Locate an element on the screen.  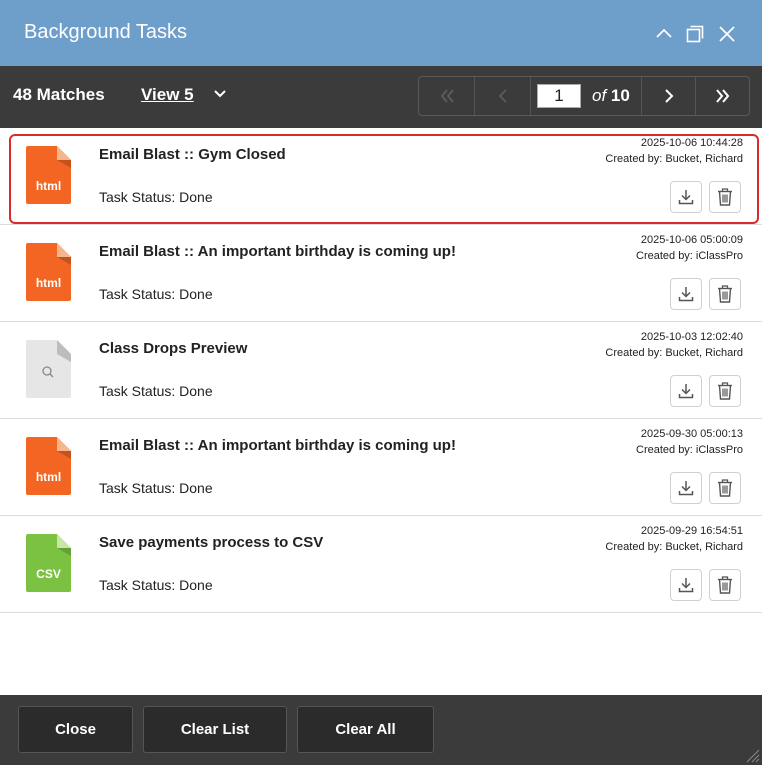
clear-list-button: Clear List is located at coordinates (215, 729).